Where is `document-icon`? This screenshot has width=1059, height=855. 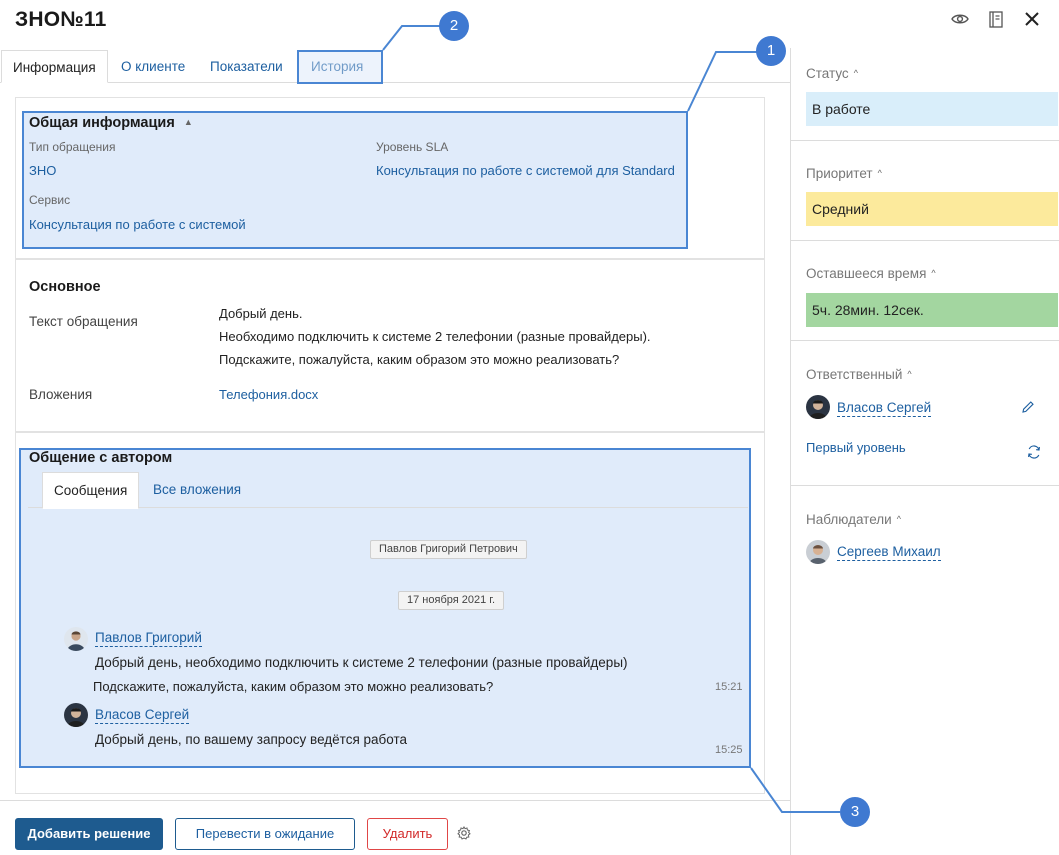
document-icon is located at coordinates (996, 19).